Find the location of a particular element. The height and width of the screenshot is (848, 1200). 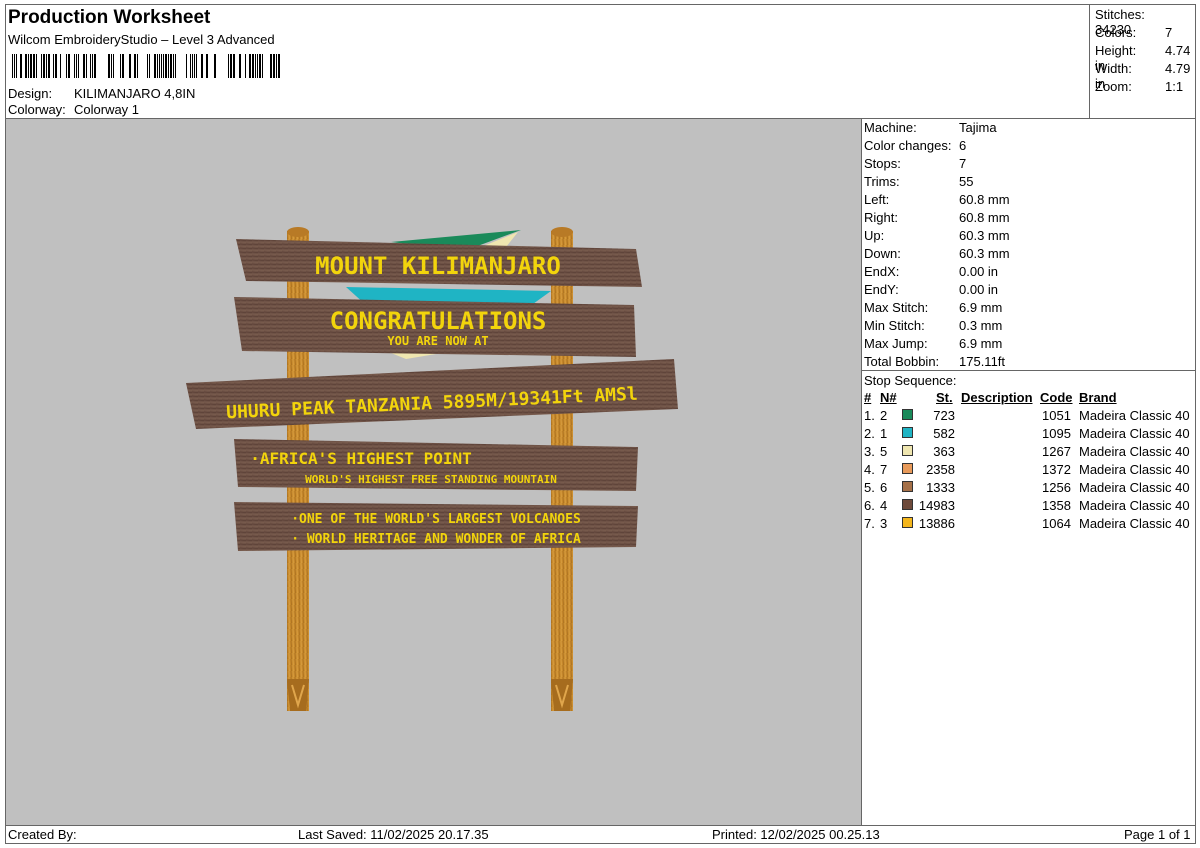

design-label: Design: is located at coordinates (30, 93).